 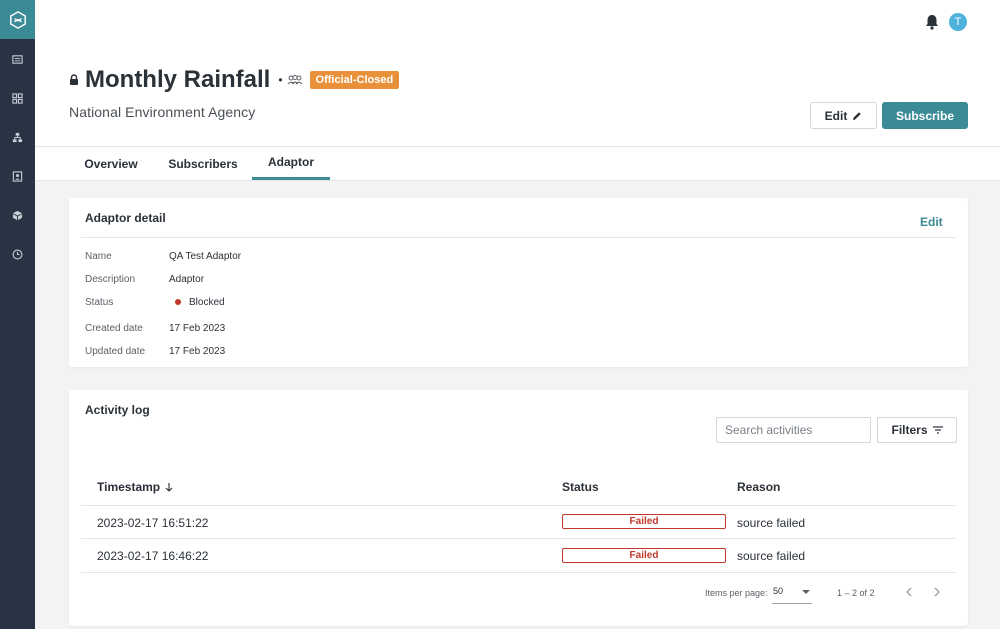 I want to click on field-label: Updated date, so click(x=115, y=351).